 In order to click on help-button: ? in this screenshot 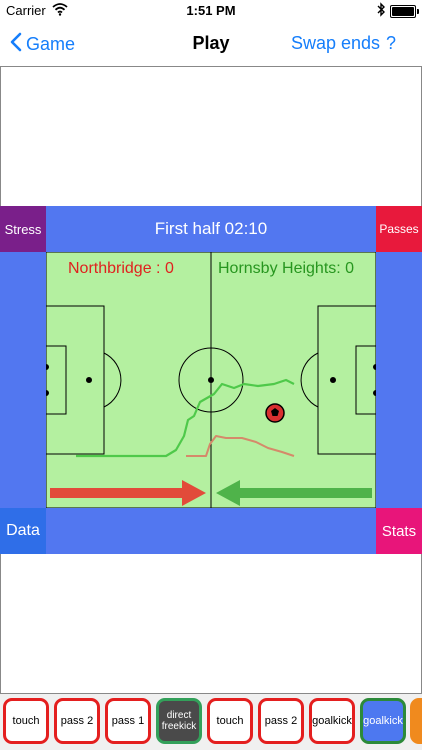, I will do `click(391, 43)`.